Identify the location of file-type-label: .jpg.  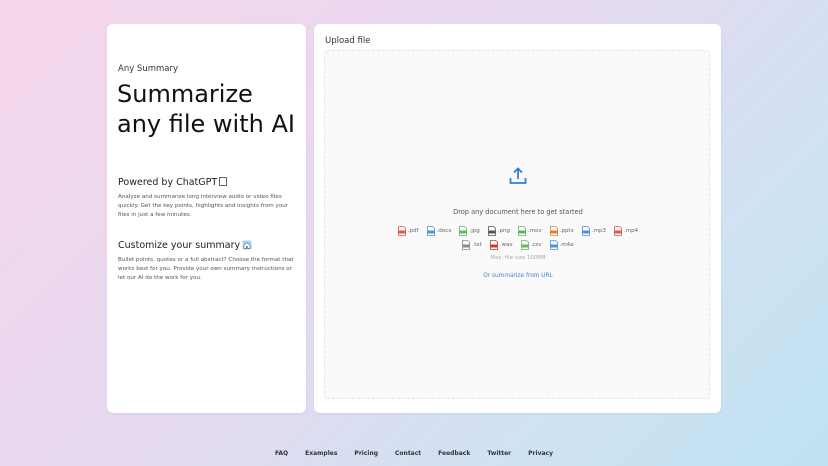
(474, 231).